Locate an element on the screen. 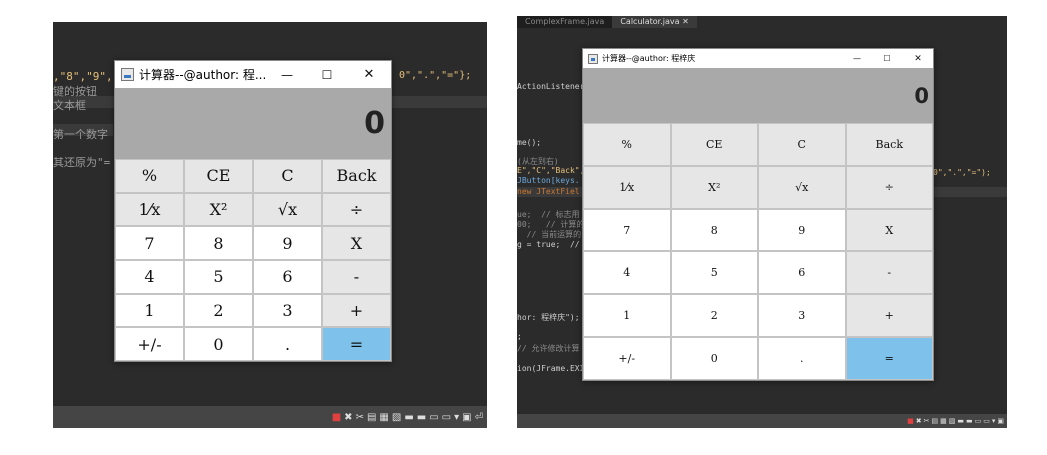  right-digit-3-button: 3 is located at coordinates (802, 316).